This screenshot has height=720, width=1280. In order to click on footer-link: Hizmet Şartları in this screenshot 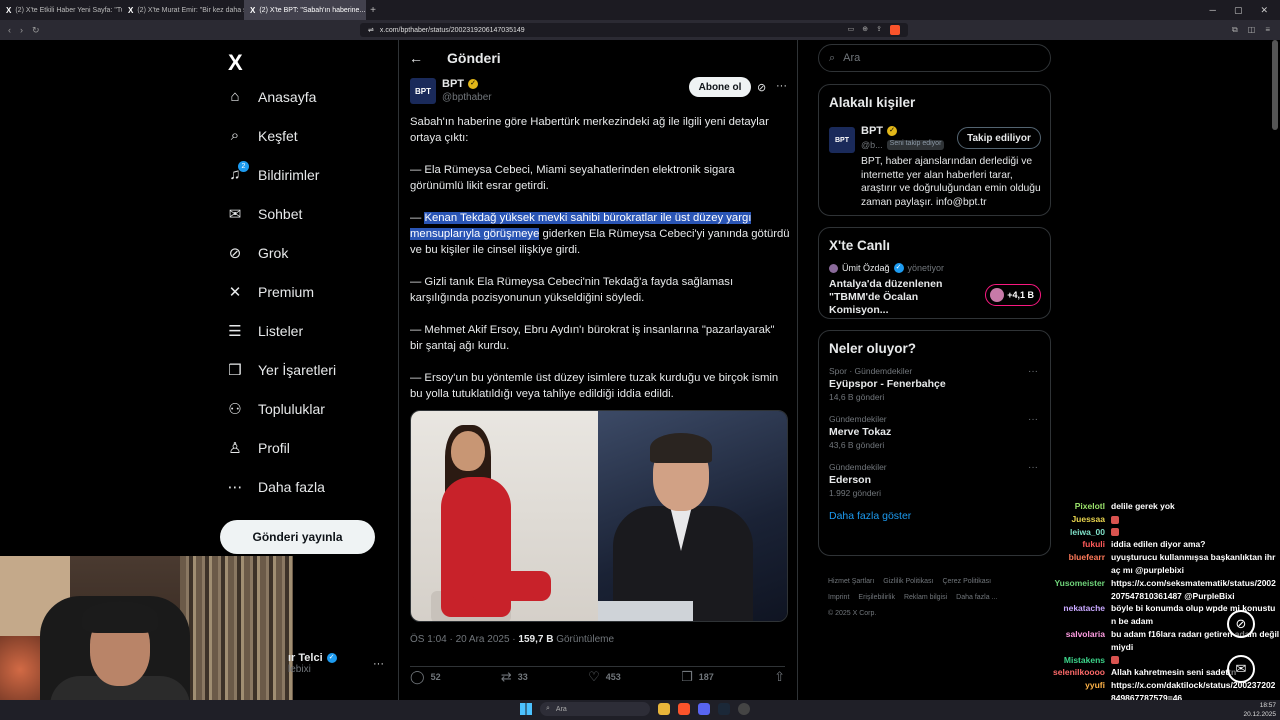, I will do `click(851, 581)`.